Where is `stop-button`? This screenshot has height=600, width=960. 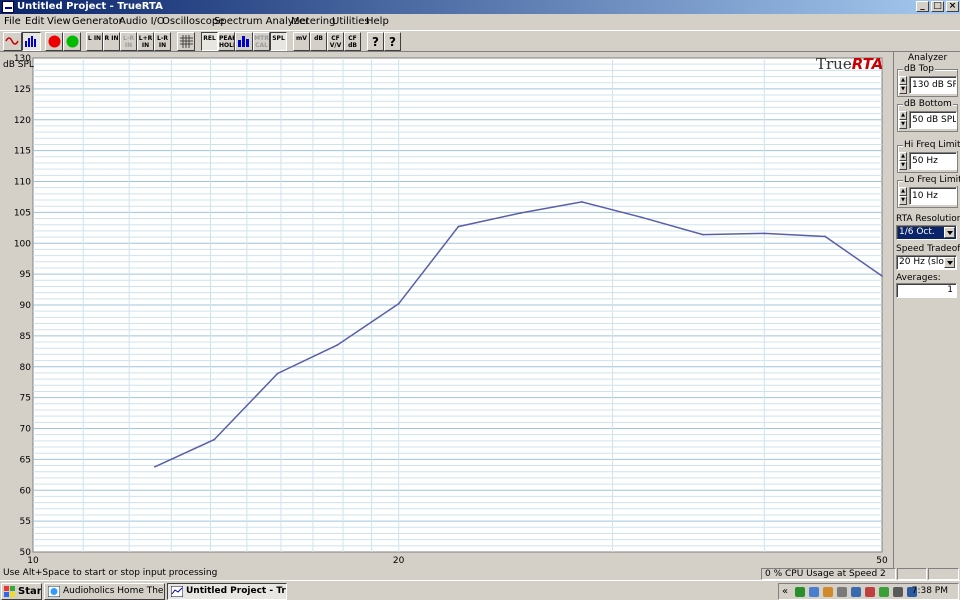
stop-button is located at coordinates (54, 41).